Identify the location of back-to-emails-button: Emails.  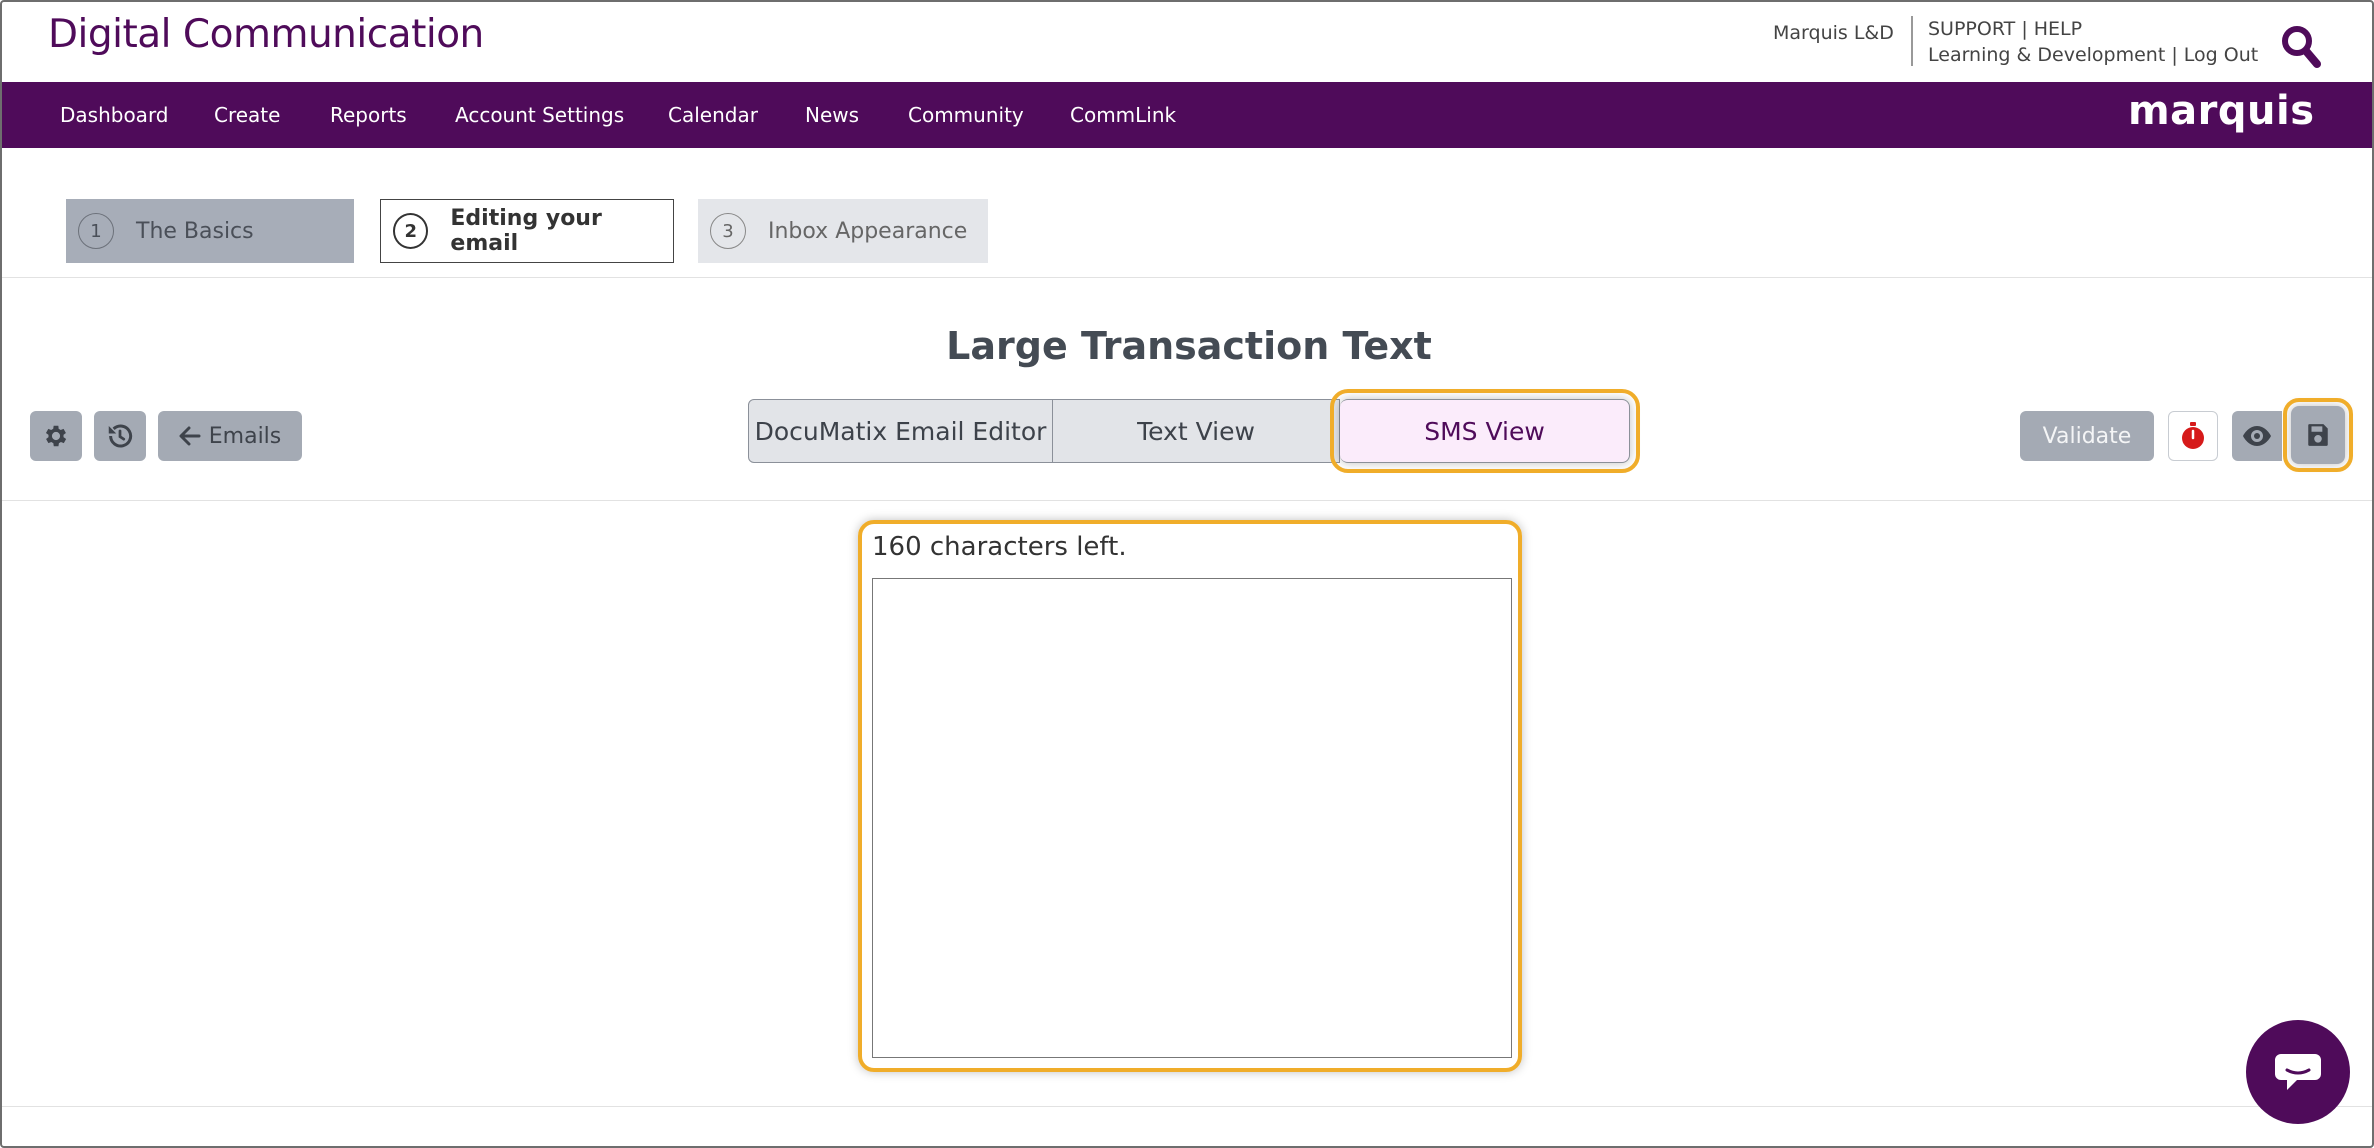
(230, 436).